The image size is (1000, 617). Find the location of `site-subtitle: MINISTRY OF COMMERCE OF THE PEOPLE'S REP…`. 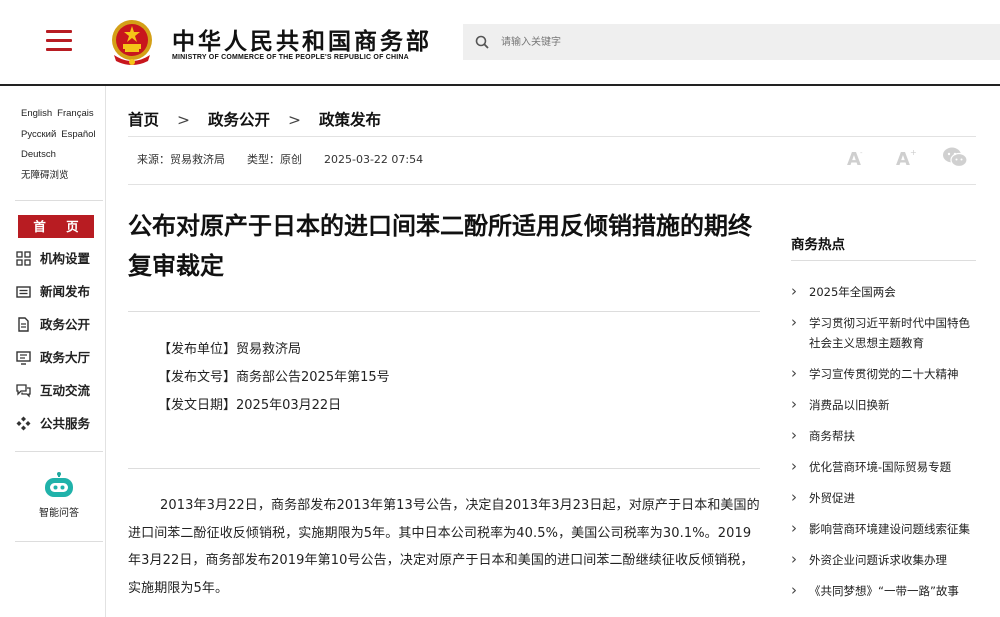

site-subtitle: MINISTRY OF COMMERCE OF THE PEOPLE'S REP… is located at coordinates (290, 57).